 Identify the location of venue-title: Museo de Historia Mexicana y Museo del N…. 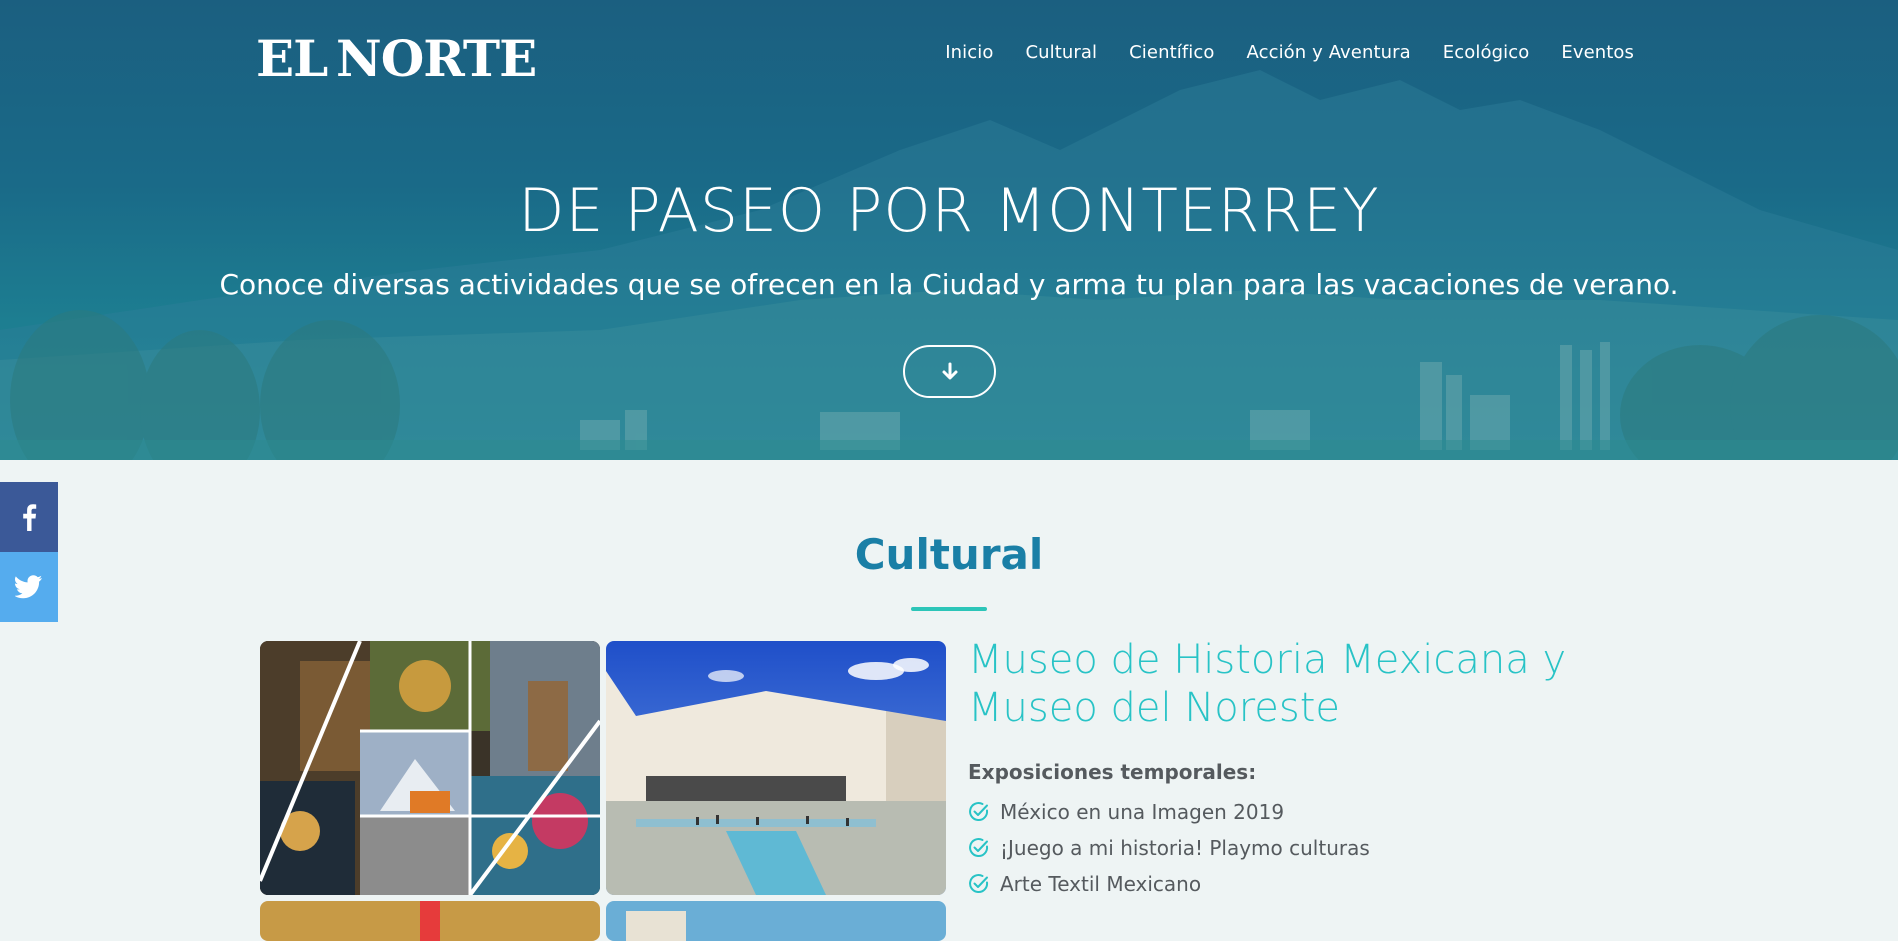
(1267, 684).